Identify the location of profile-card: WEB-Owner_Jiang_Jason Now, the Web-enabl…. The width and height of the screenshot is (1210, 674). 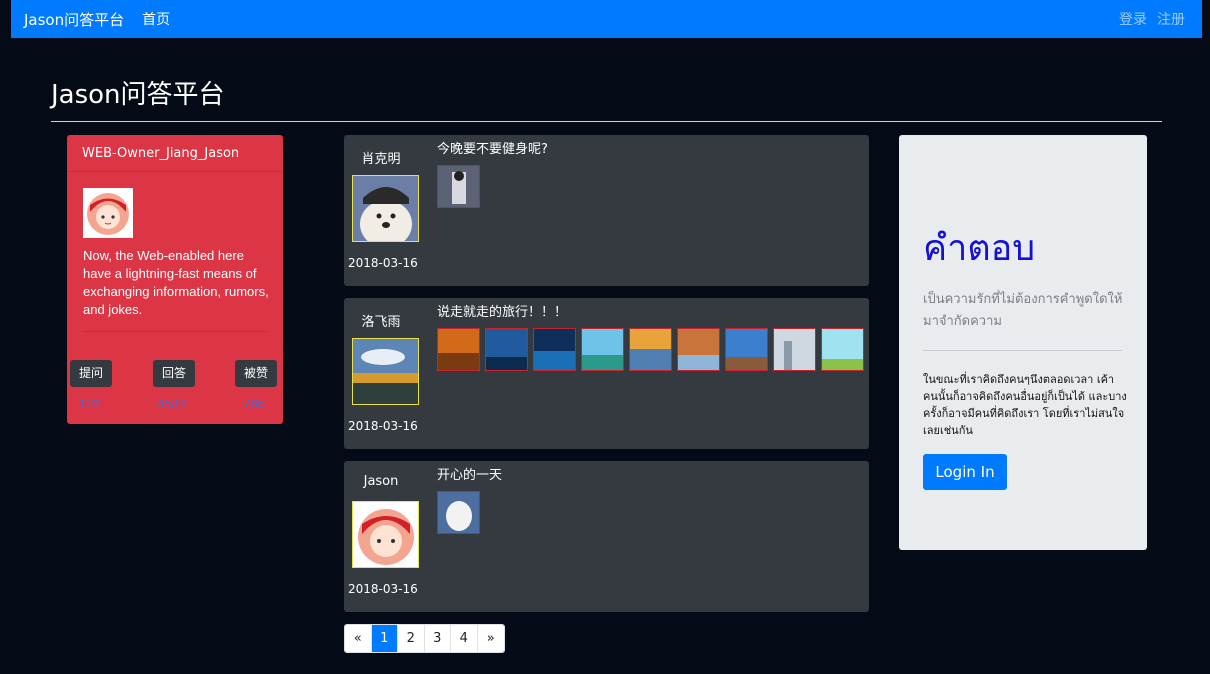
(175, 279).